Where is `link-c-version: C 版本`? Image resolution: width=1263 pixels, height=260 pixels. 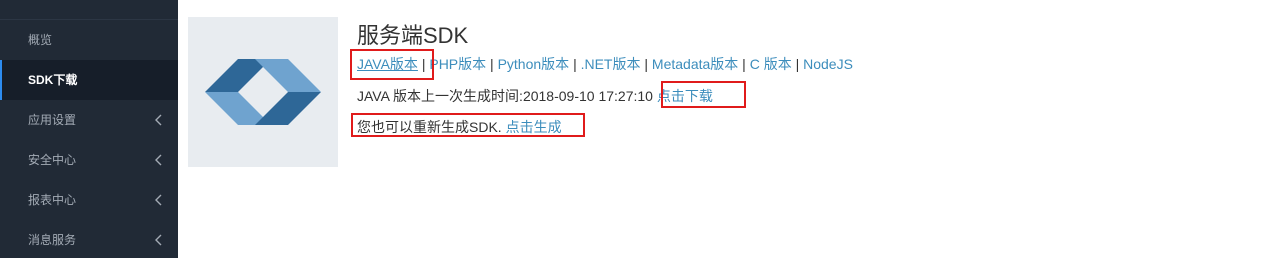 link-c-version: C 版本 is located at coordinates (771, 64).